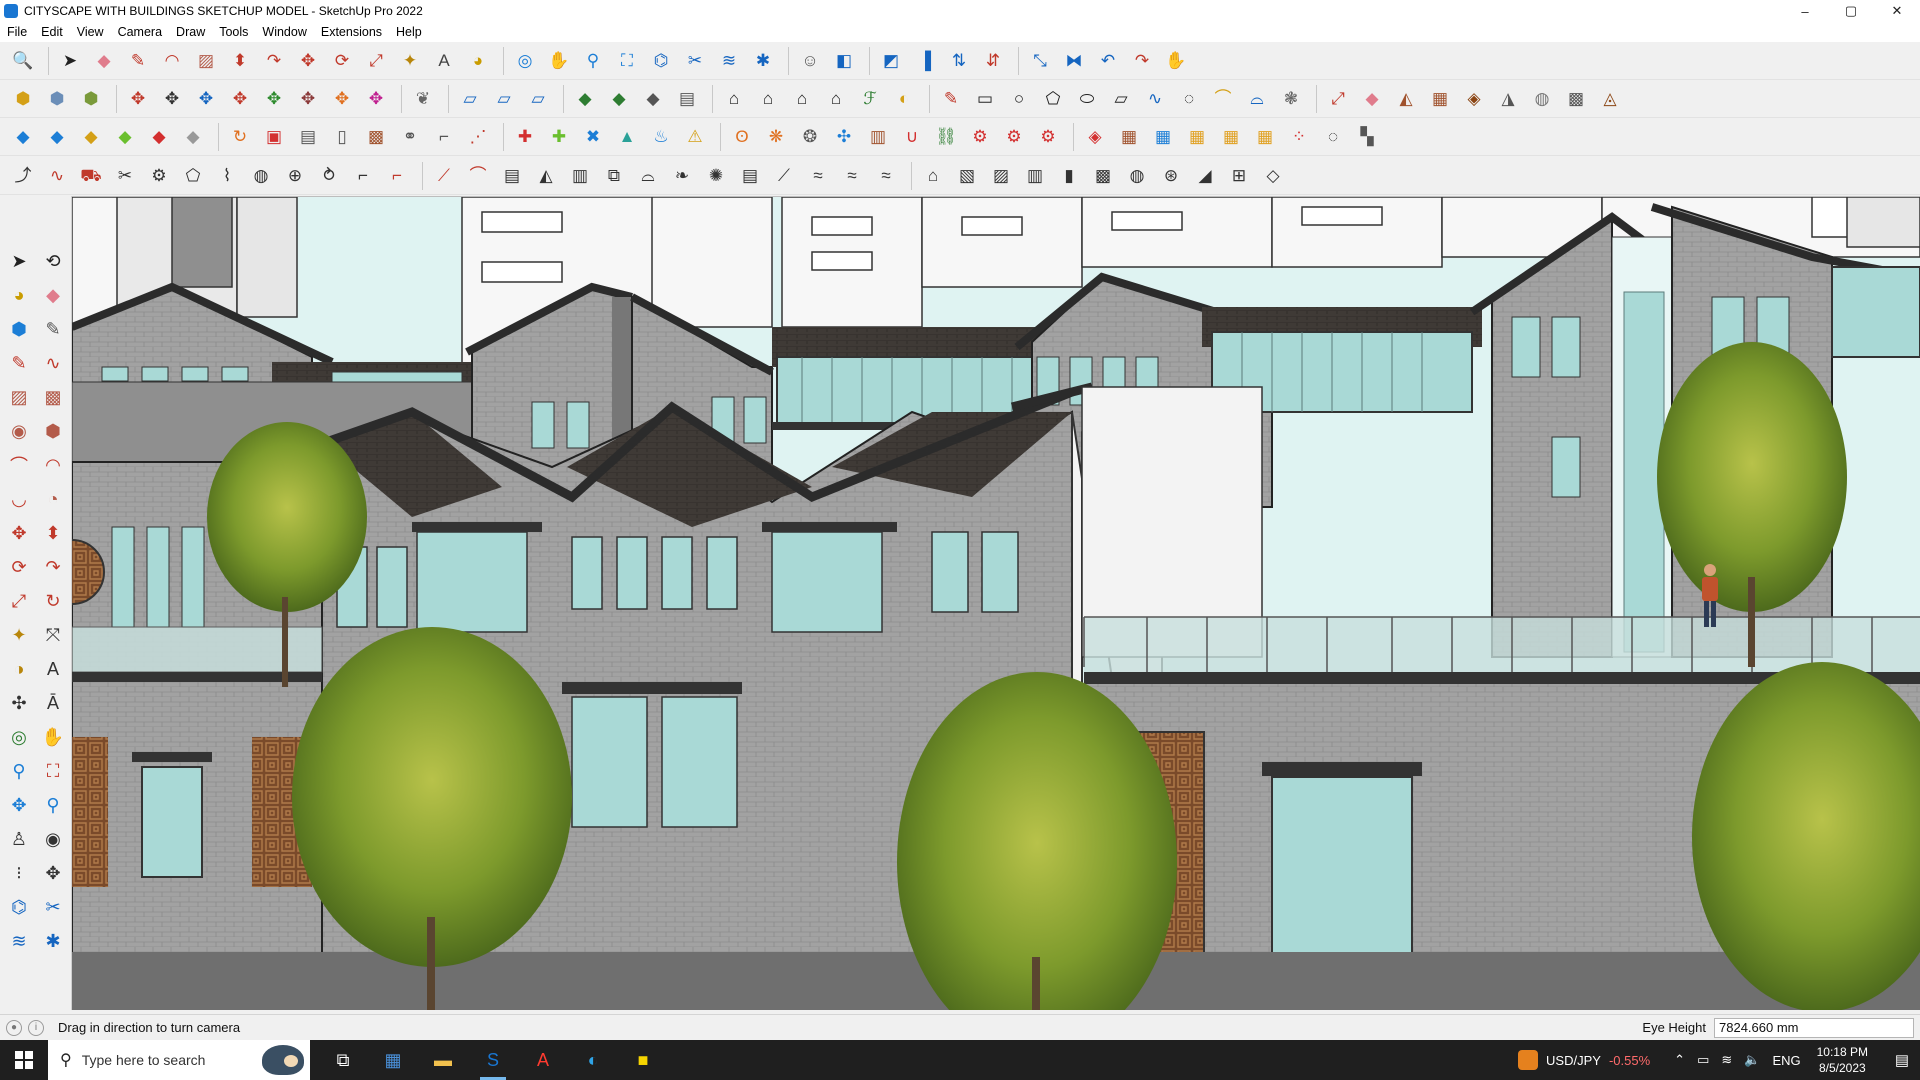 The image size is (1920, 1080). What do you see at coordinates (57, 137) in the screenshot?
I see `paint-blue2-icon: ◆` at bounding box center [57, 137].